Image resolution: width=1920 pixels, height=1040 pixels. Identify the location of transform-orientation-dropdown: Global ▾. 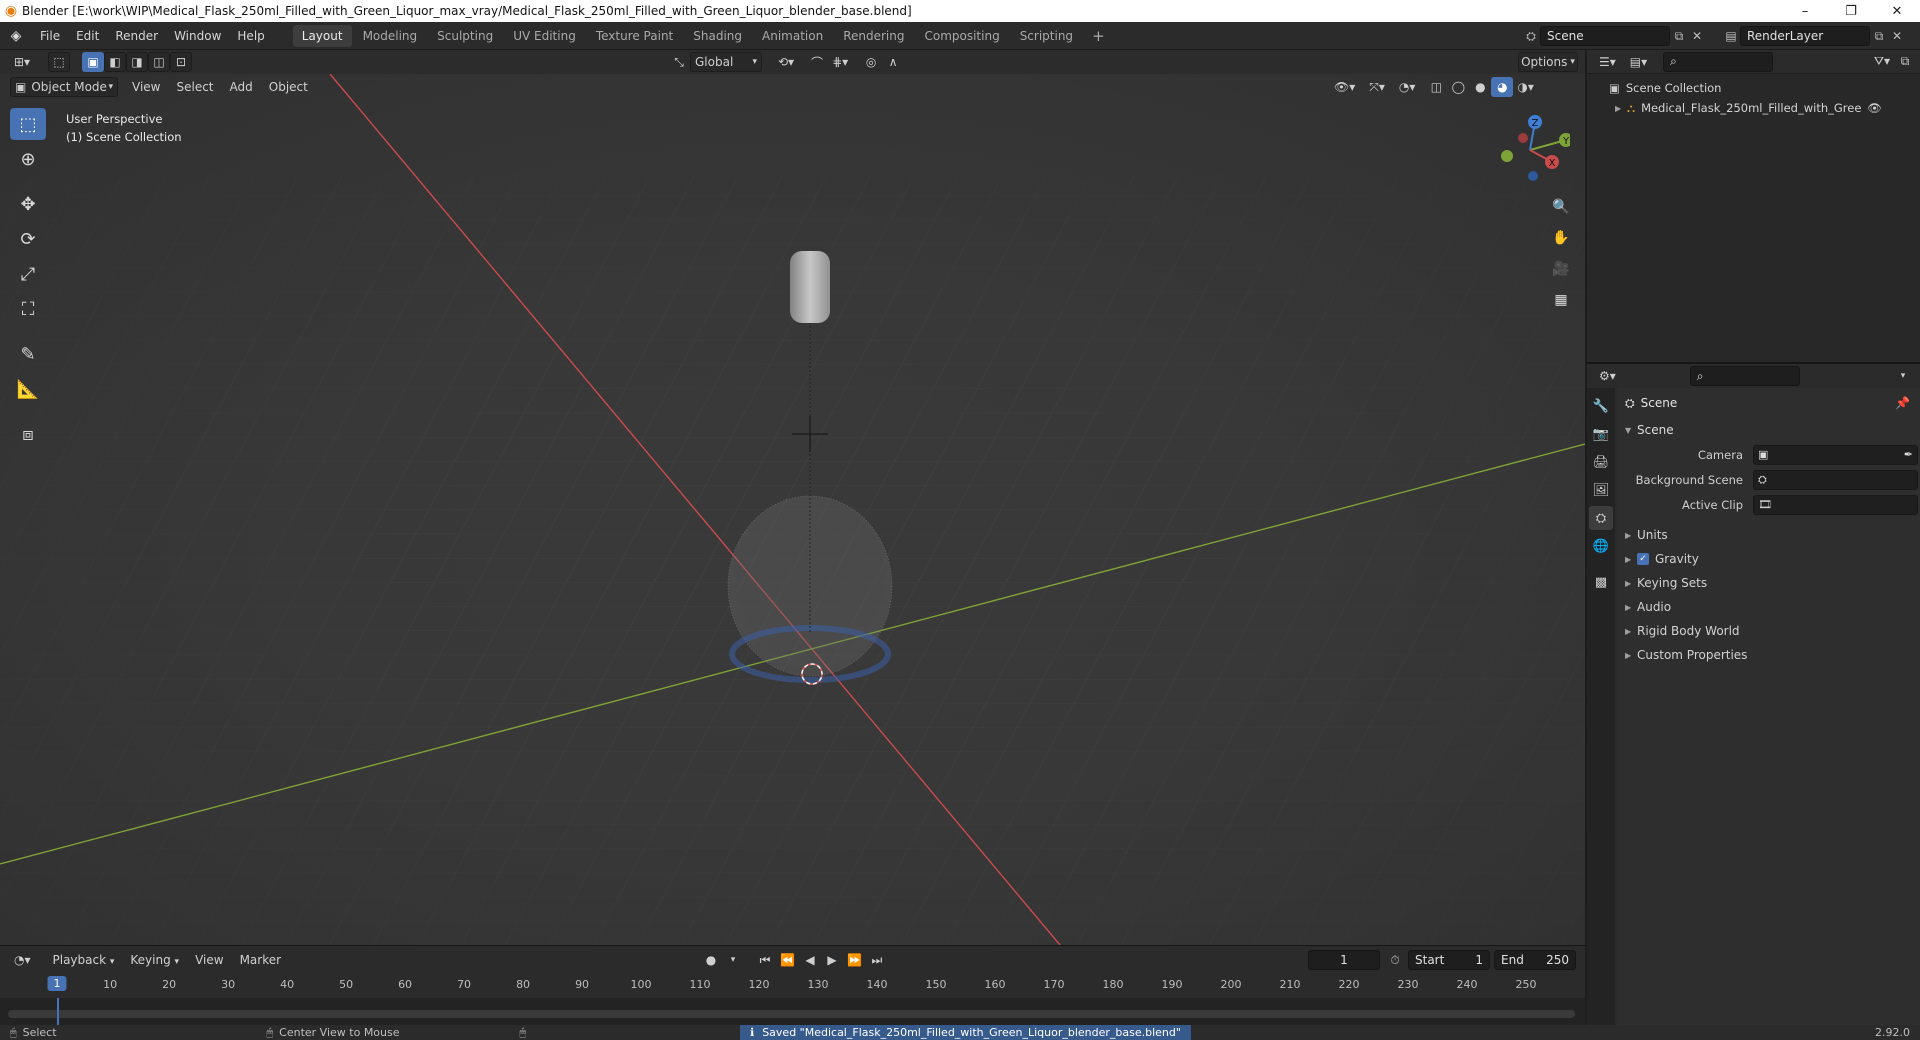
(726, 62).